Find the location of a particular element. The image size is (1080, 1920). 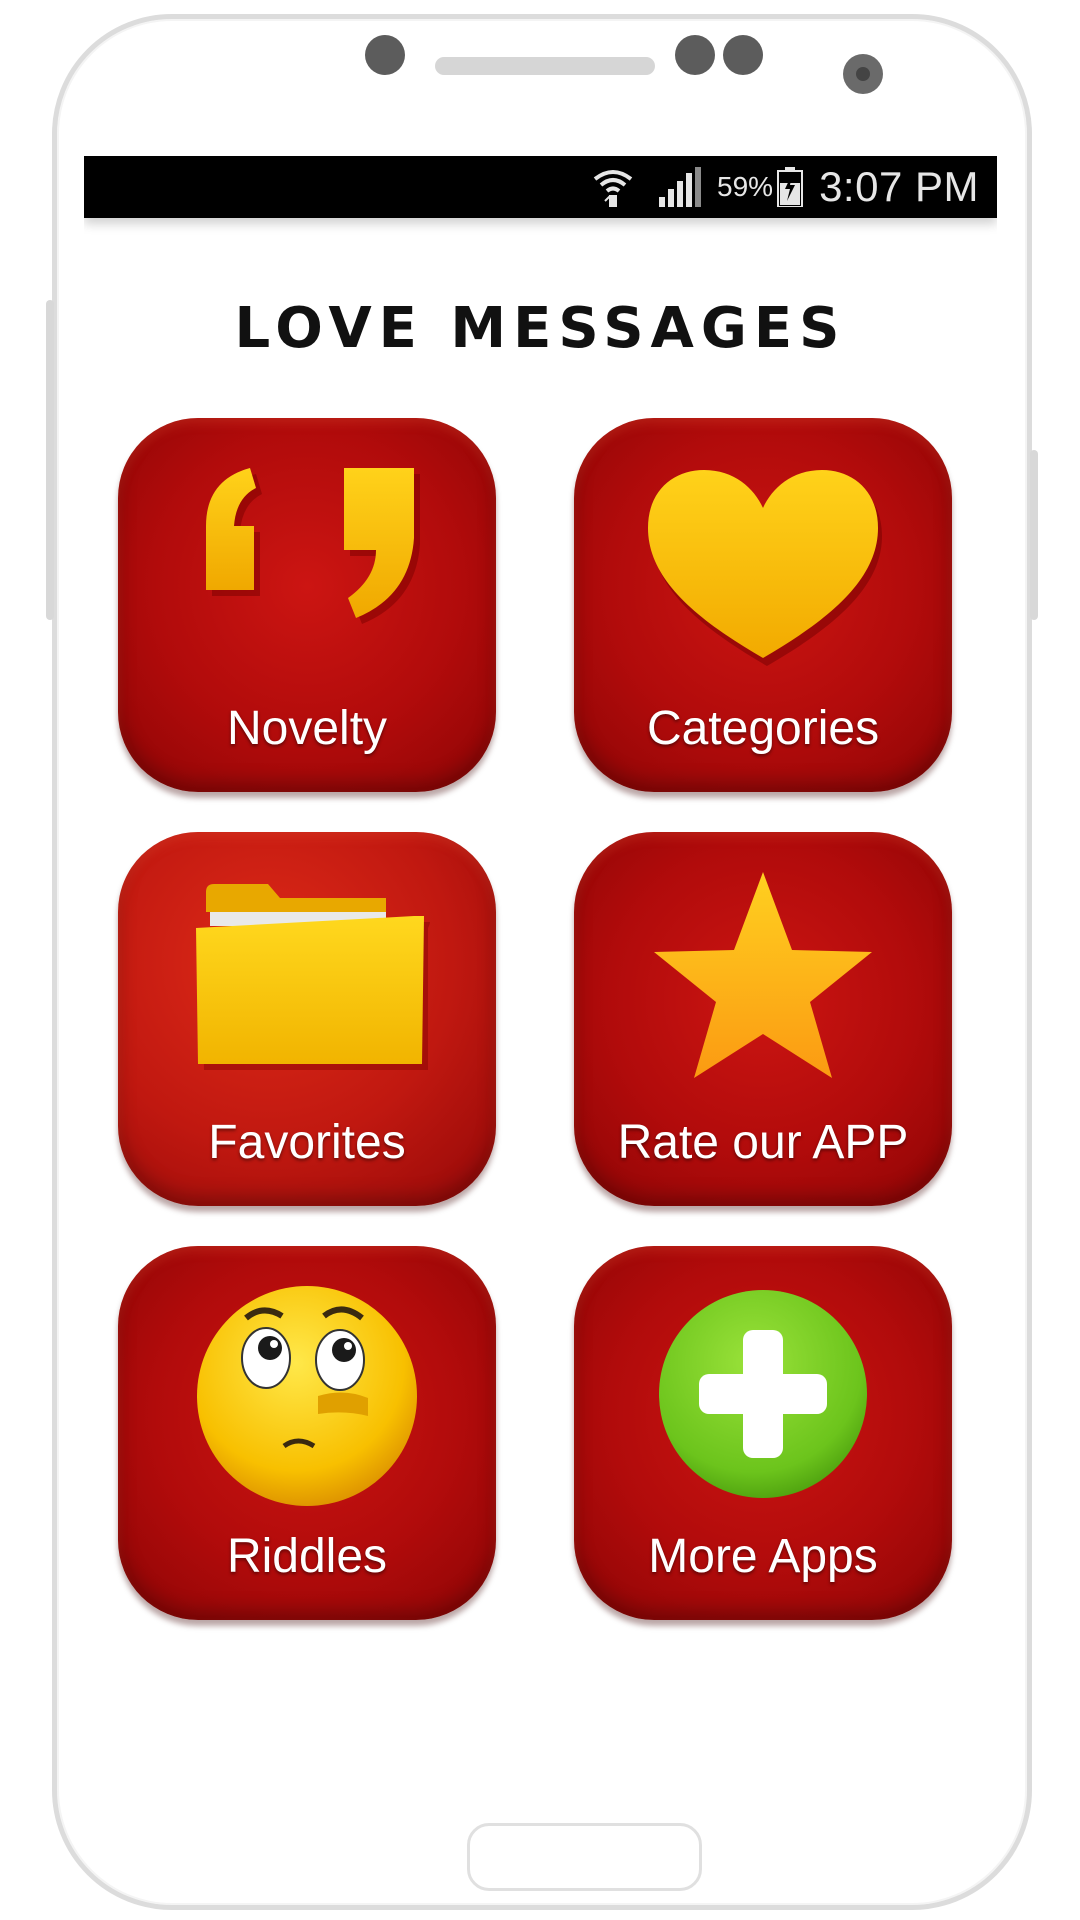

riddles-button: Riddles is located at coordinates (307, 1433).